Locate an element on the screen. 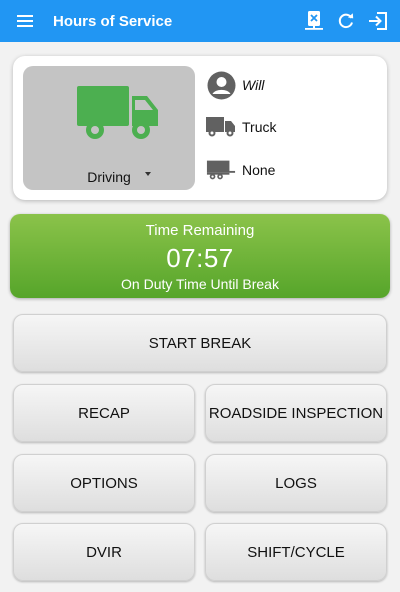  shift-cycle-button: SHIFT/CYCLE is located at coordinates (296, 552).